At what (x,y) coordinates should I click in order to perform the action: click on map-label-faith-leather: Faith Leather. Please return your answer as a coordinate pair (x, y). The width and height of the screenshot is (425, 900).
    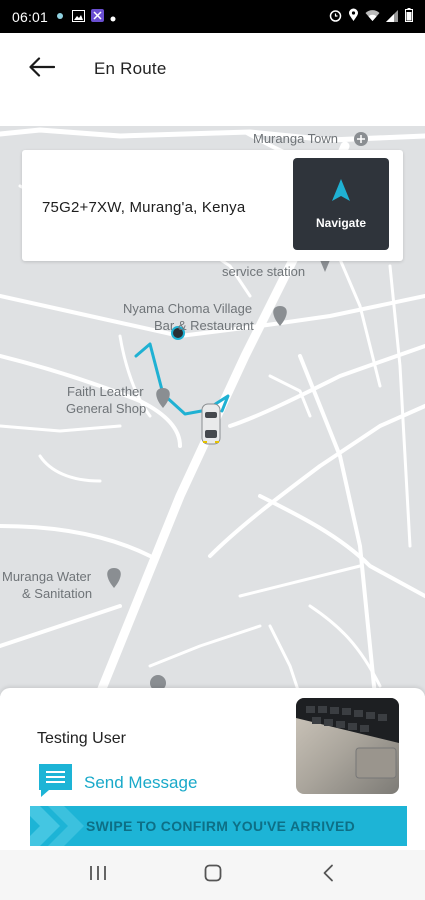
    Looking at the image, I should click on (105, 391).